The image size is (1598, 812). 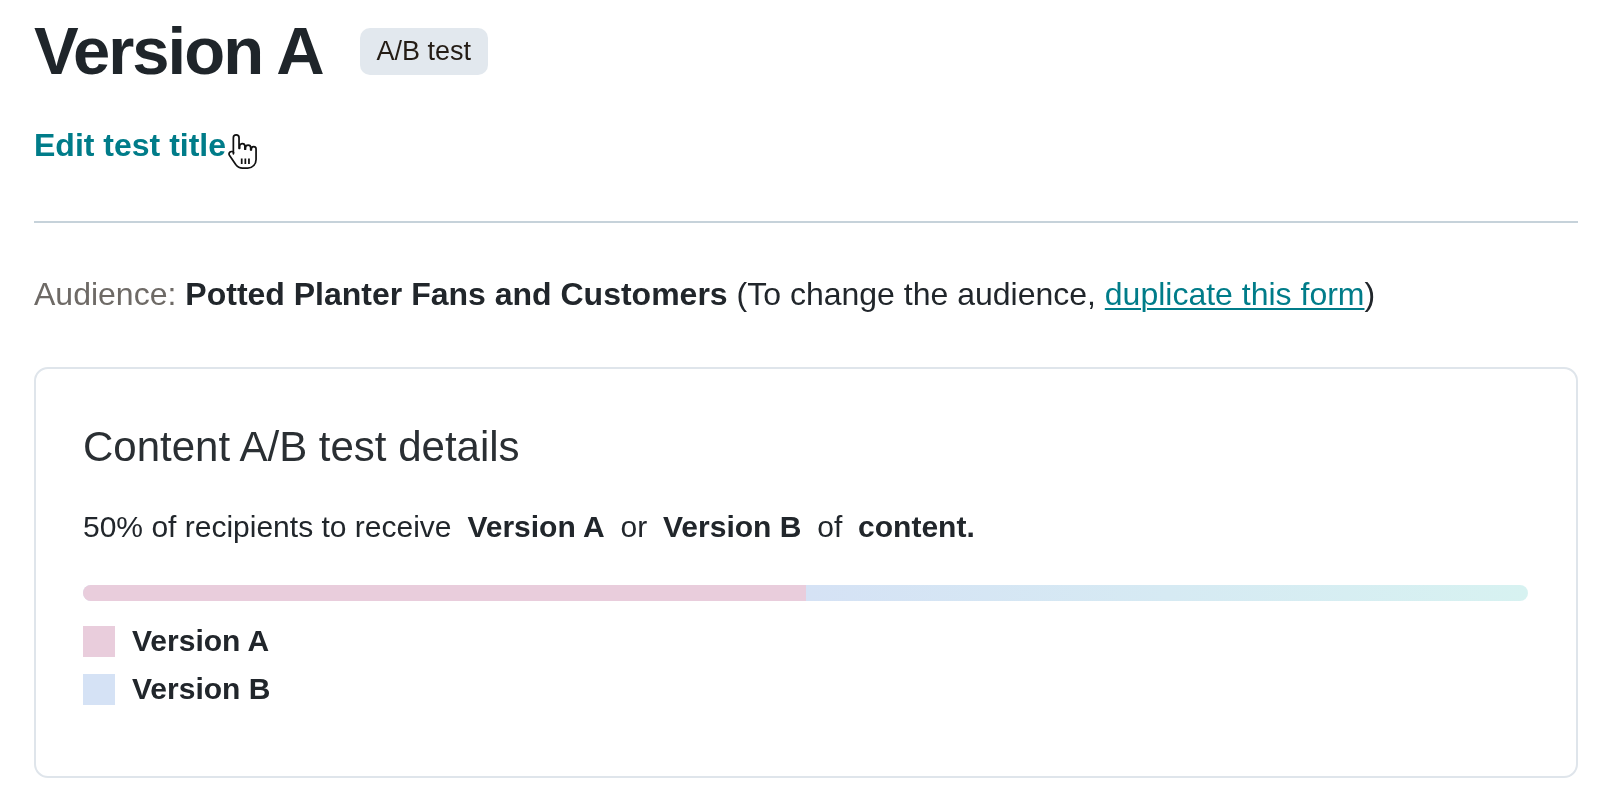 What do you see at coordinates (130, 145) in the screenshot?
I see `edit-title-link: Edit test title` at bounding box center [130, 145].